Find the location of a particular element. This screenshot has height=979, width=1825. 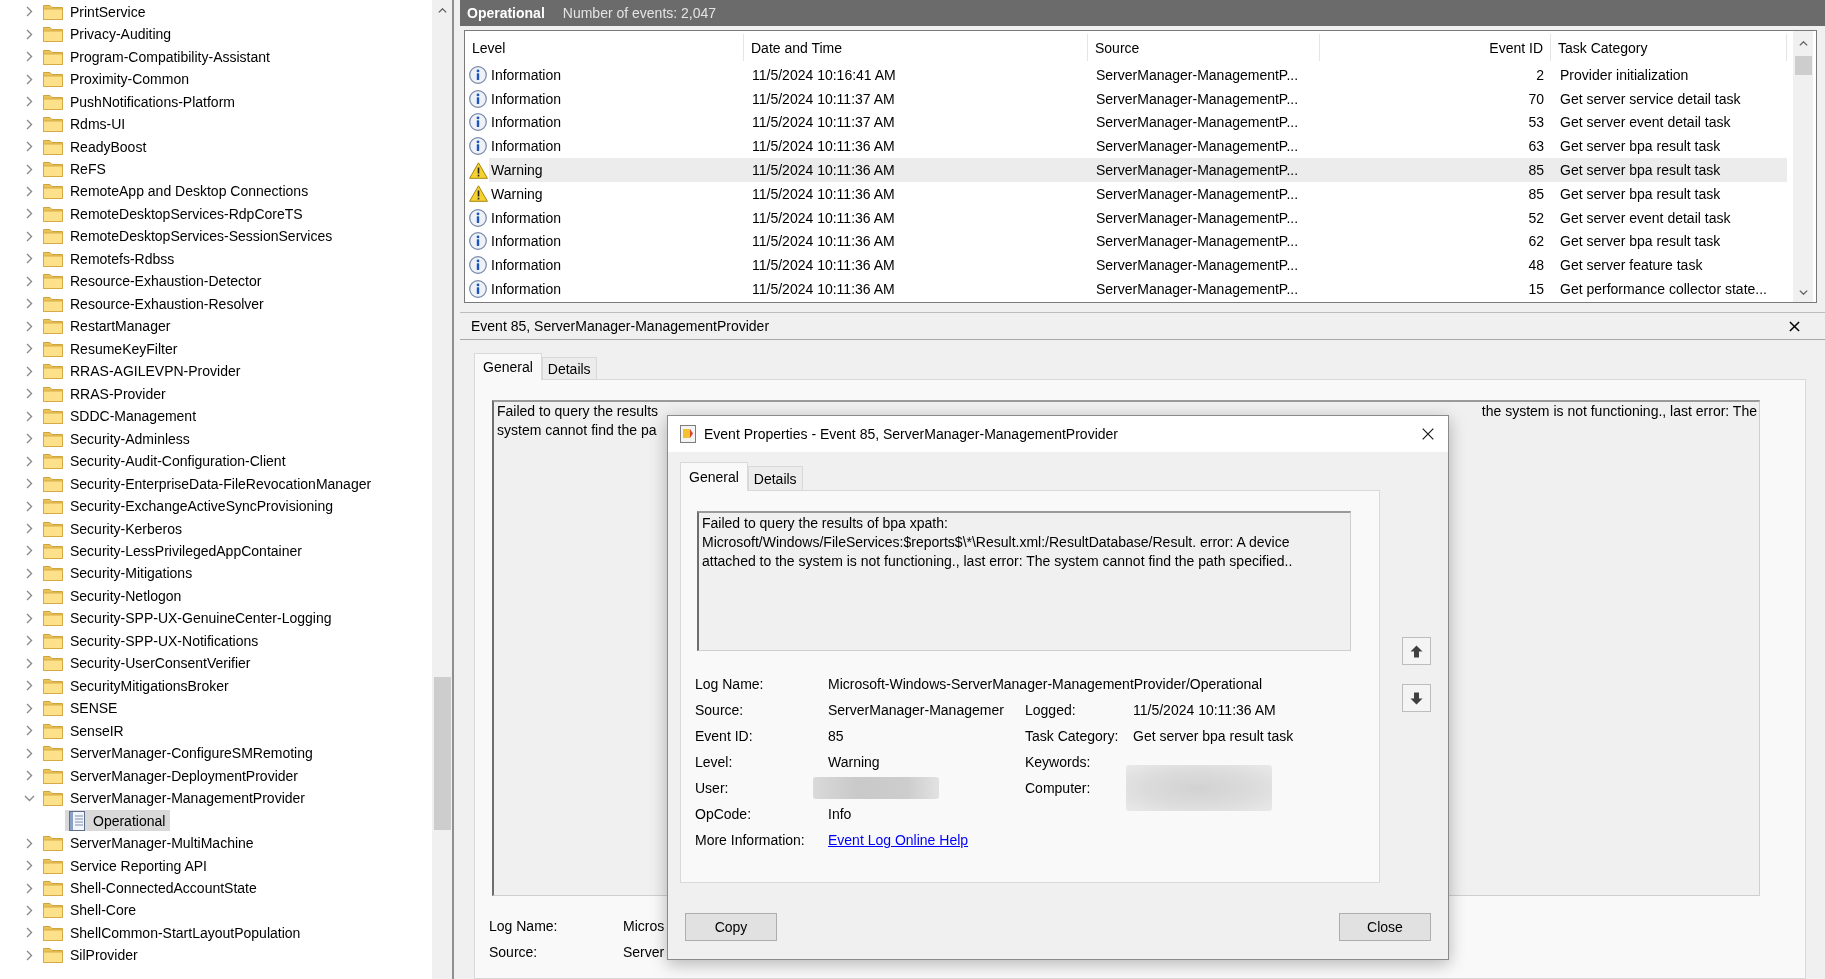

column-header: Task Category is located at coordinates (1669, 47).